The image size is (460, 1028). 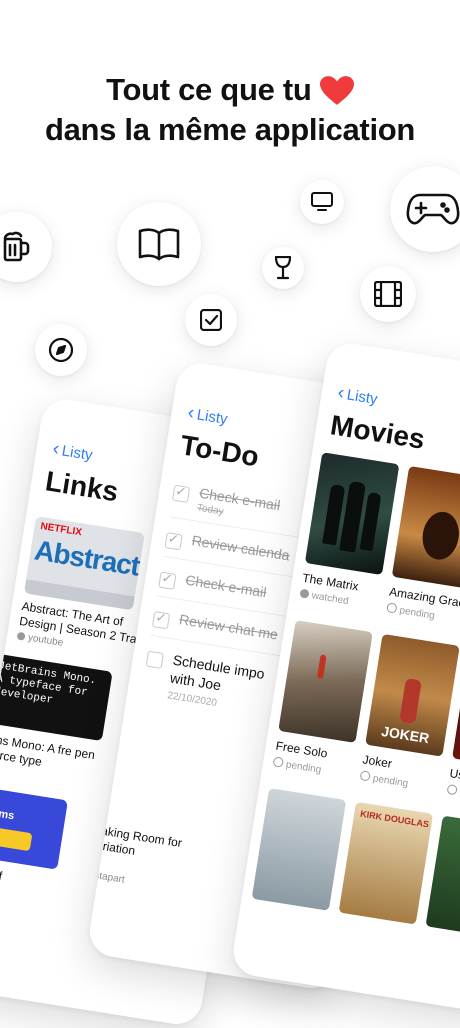 What do you see at coordinates (325, 681) in the screenshot?
I see `movie-poster-free-solo` at bounding box center [325, 681].